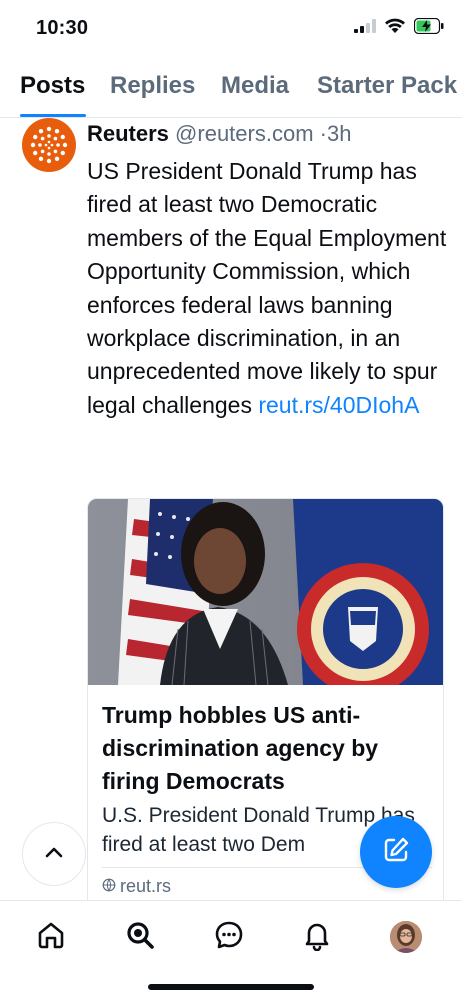  What do you see at coordinates (231, 987) in the screenshot?
I see `home-indicator` at bounding box center [231, 987].